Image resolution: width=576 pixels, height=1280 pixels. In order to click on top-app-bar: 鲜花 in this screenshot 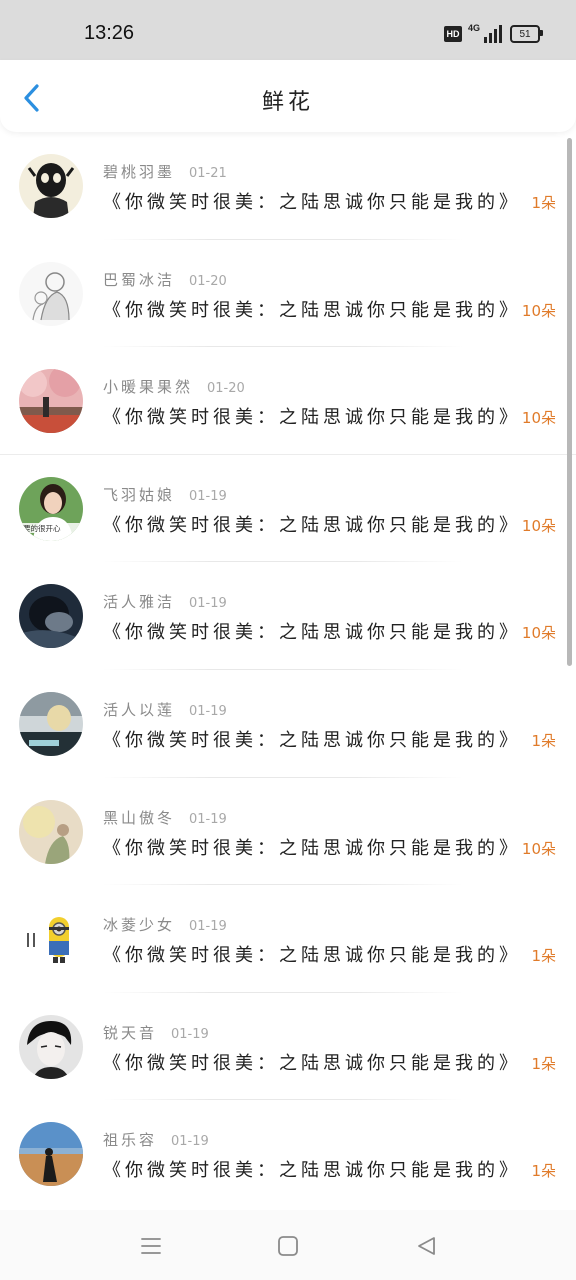, I will do `click(288, 96)`.